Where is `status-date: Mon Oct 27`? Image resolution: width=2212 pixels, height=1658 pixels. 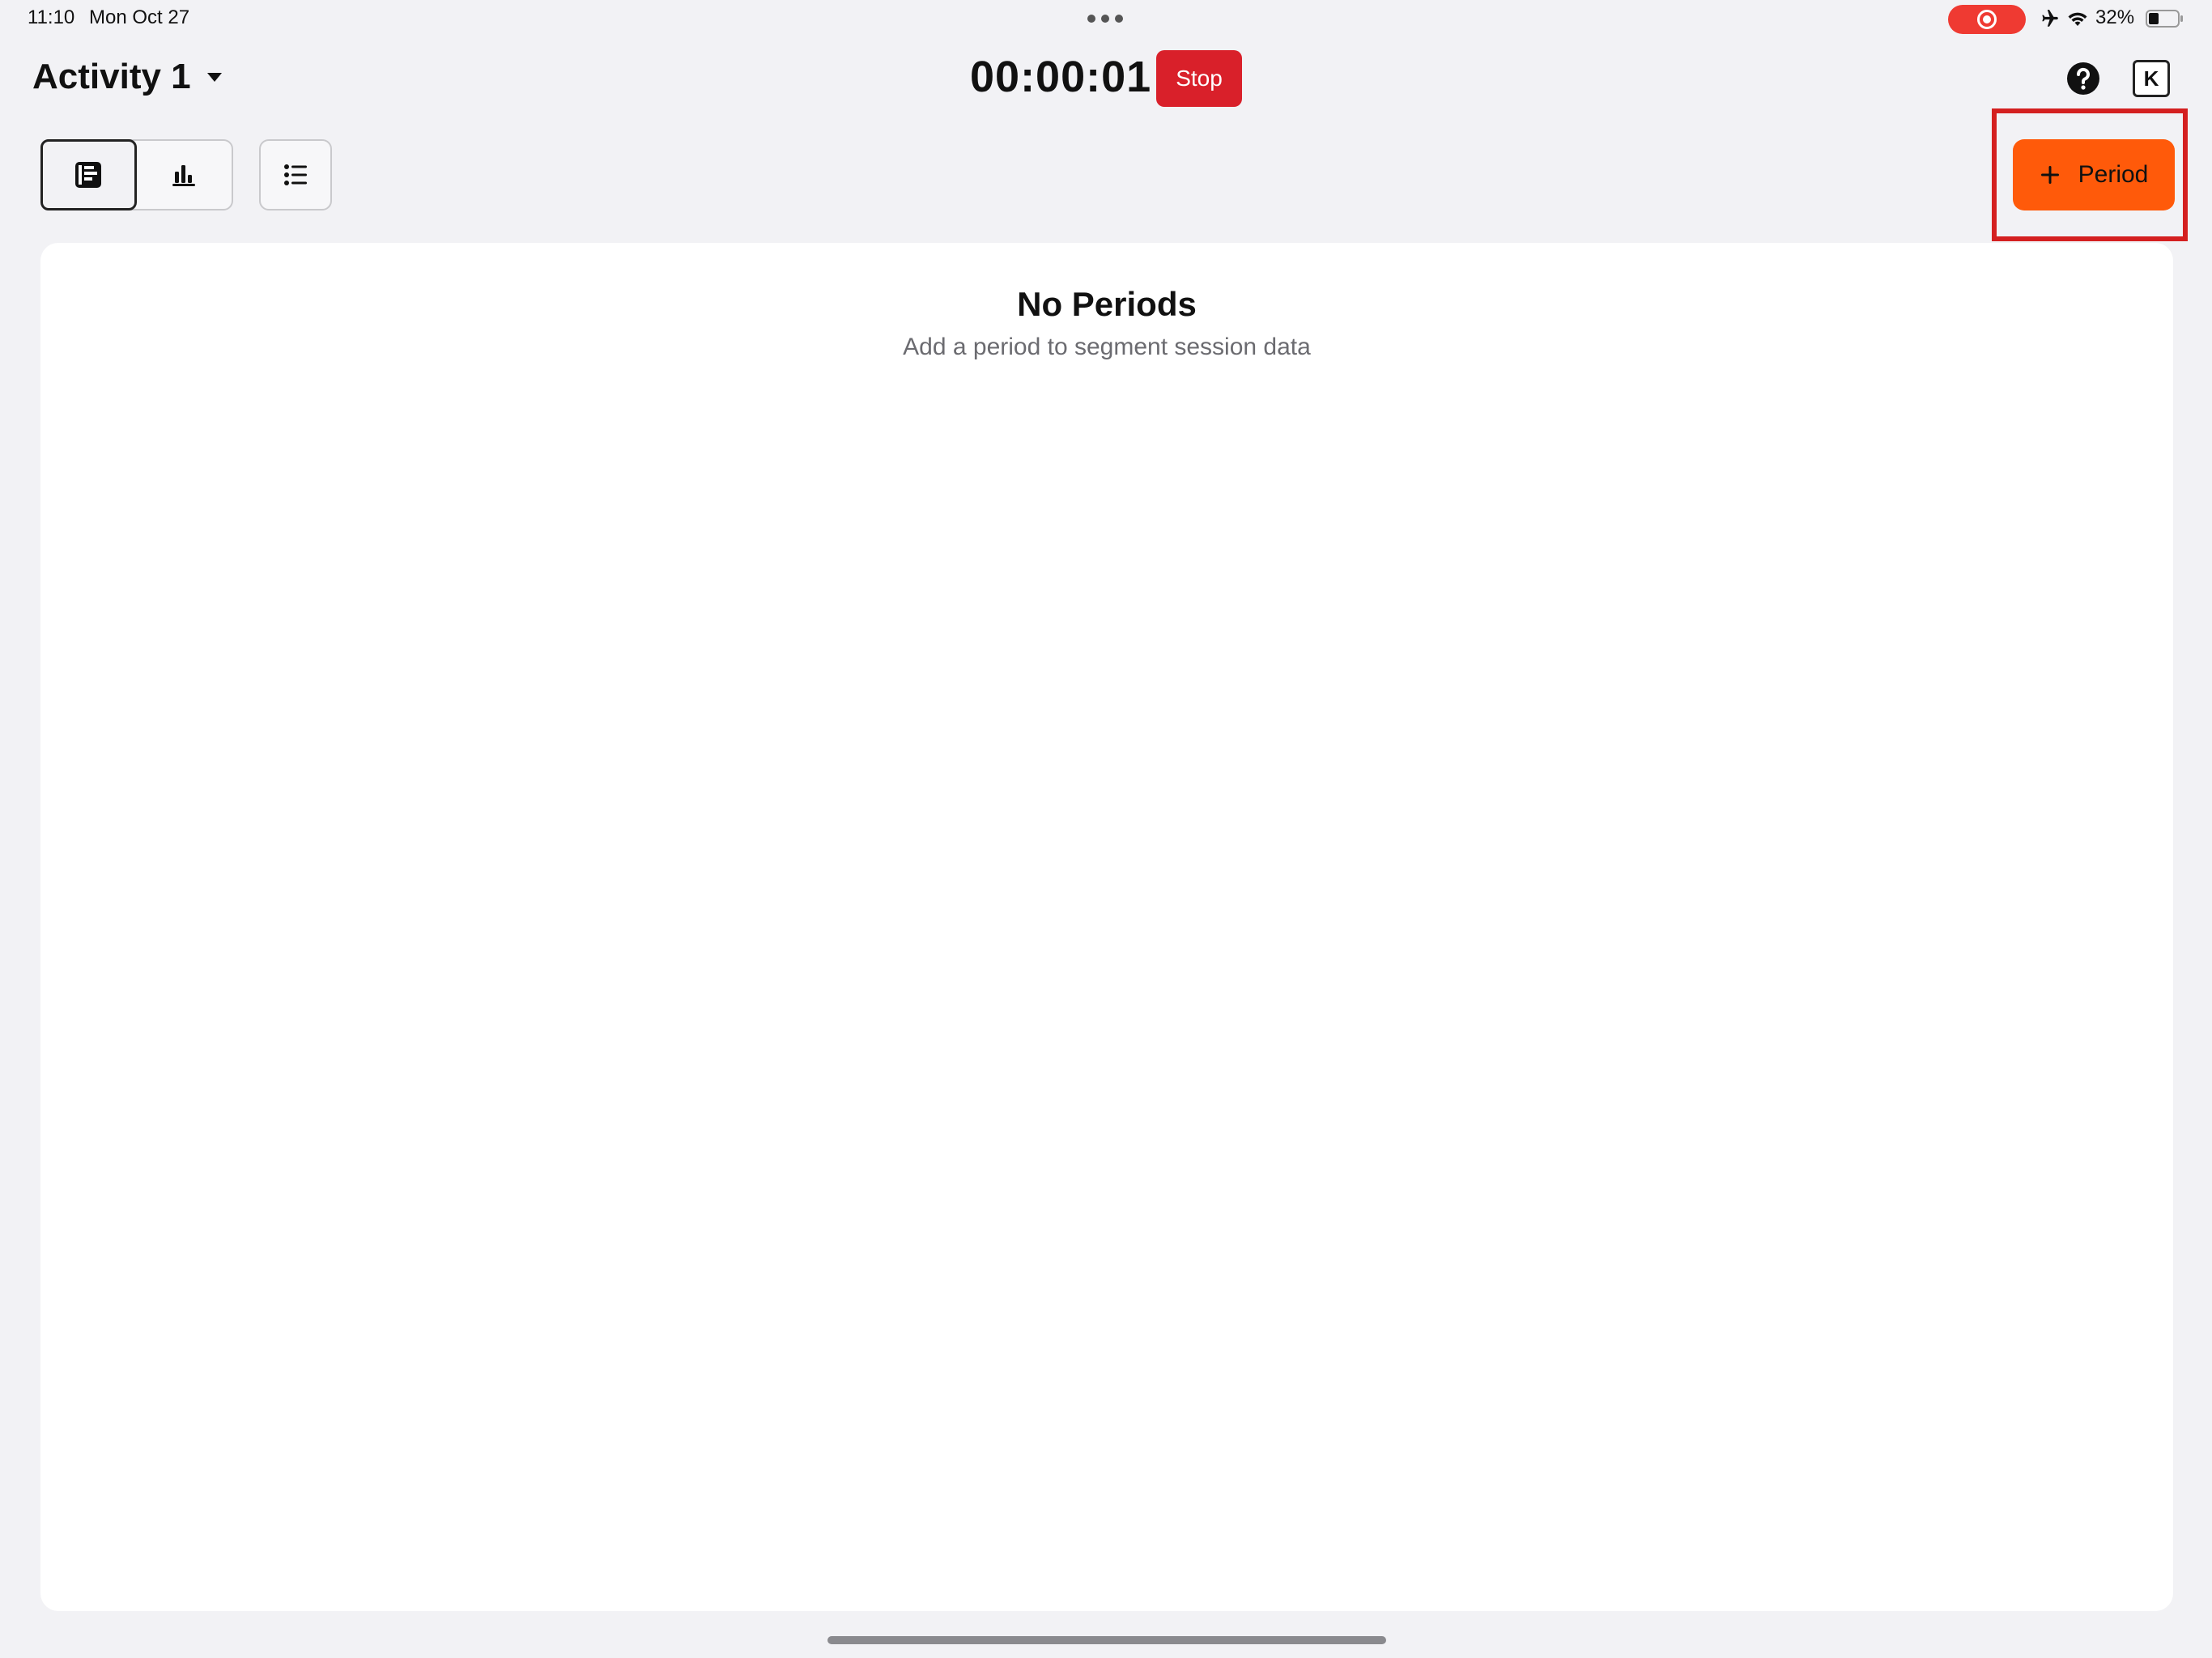
status-date: Mon Oct 27 is located at coordinates (139, 17).